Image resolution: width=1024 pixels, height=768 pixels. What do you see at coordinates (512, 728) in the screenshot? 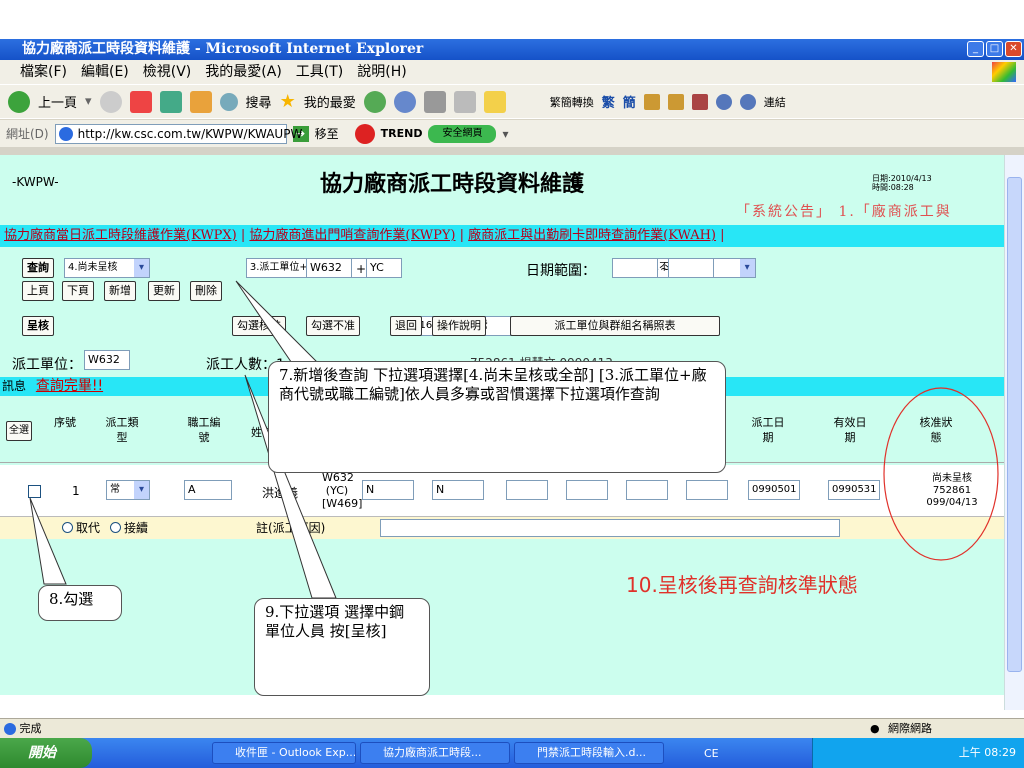
I see `status-bar: 完成 ● 網際網路` at bounding box center [512, 728].